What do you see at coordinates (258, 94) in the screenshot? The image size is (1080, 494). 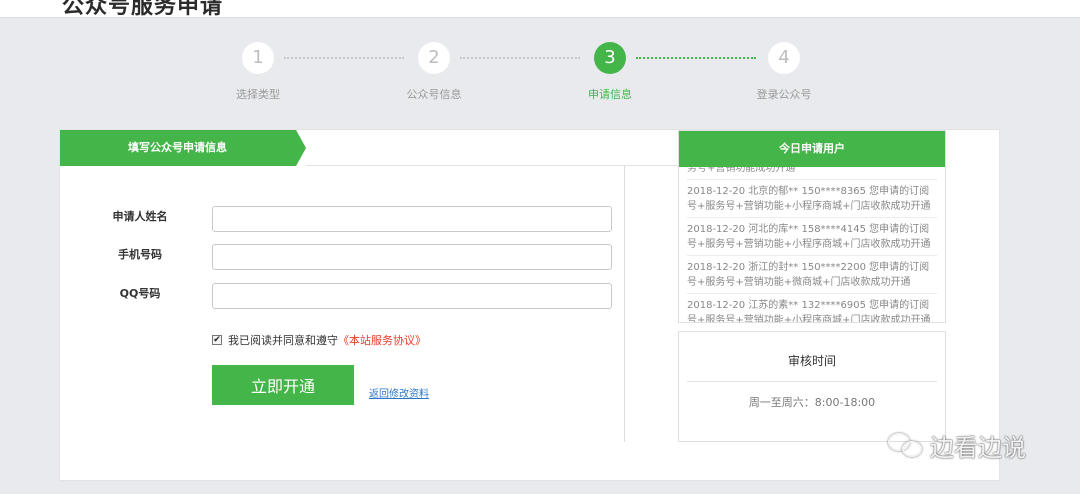 I see `step-1-label: 选择类型` at bounding box center [258, 94].